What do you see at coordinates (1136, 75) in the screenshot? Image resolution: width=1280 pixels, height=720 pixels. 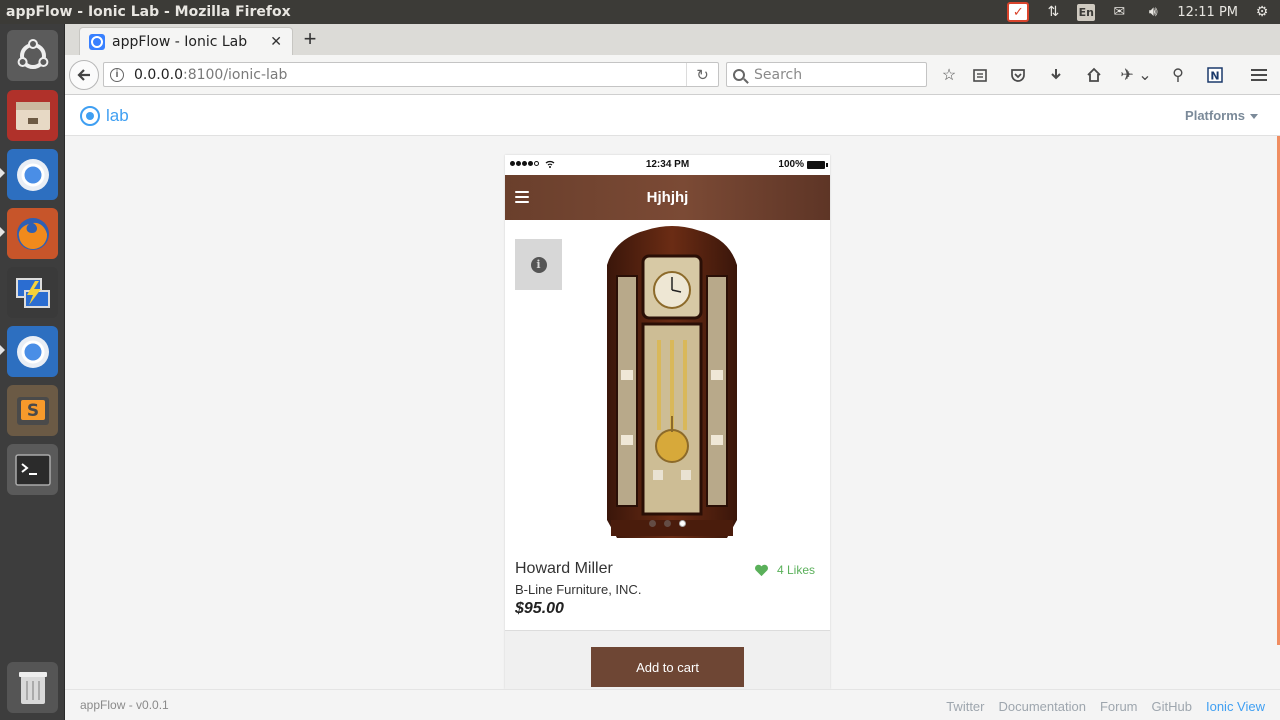 I see `extension-menu-icon: ✈︎ ⌄` at bounding box center [1136, 75].